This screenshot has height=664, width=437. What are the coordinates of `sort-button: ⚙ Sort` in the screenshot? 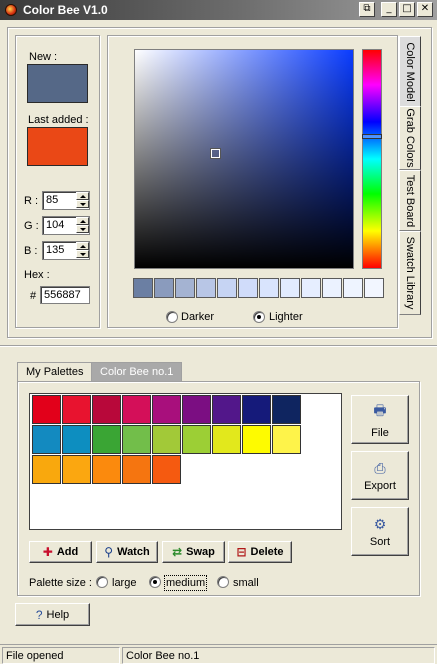 It's located at (380, 531).